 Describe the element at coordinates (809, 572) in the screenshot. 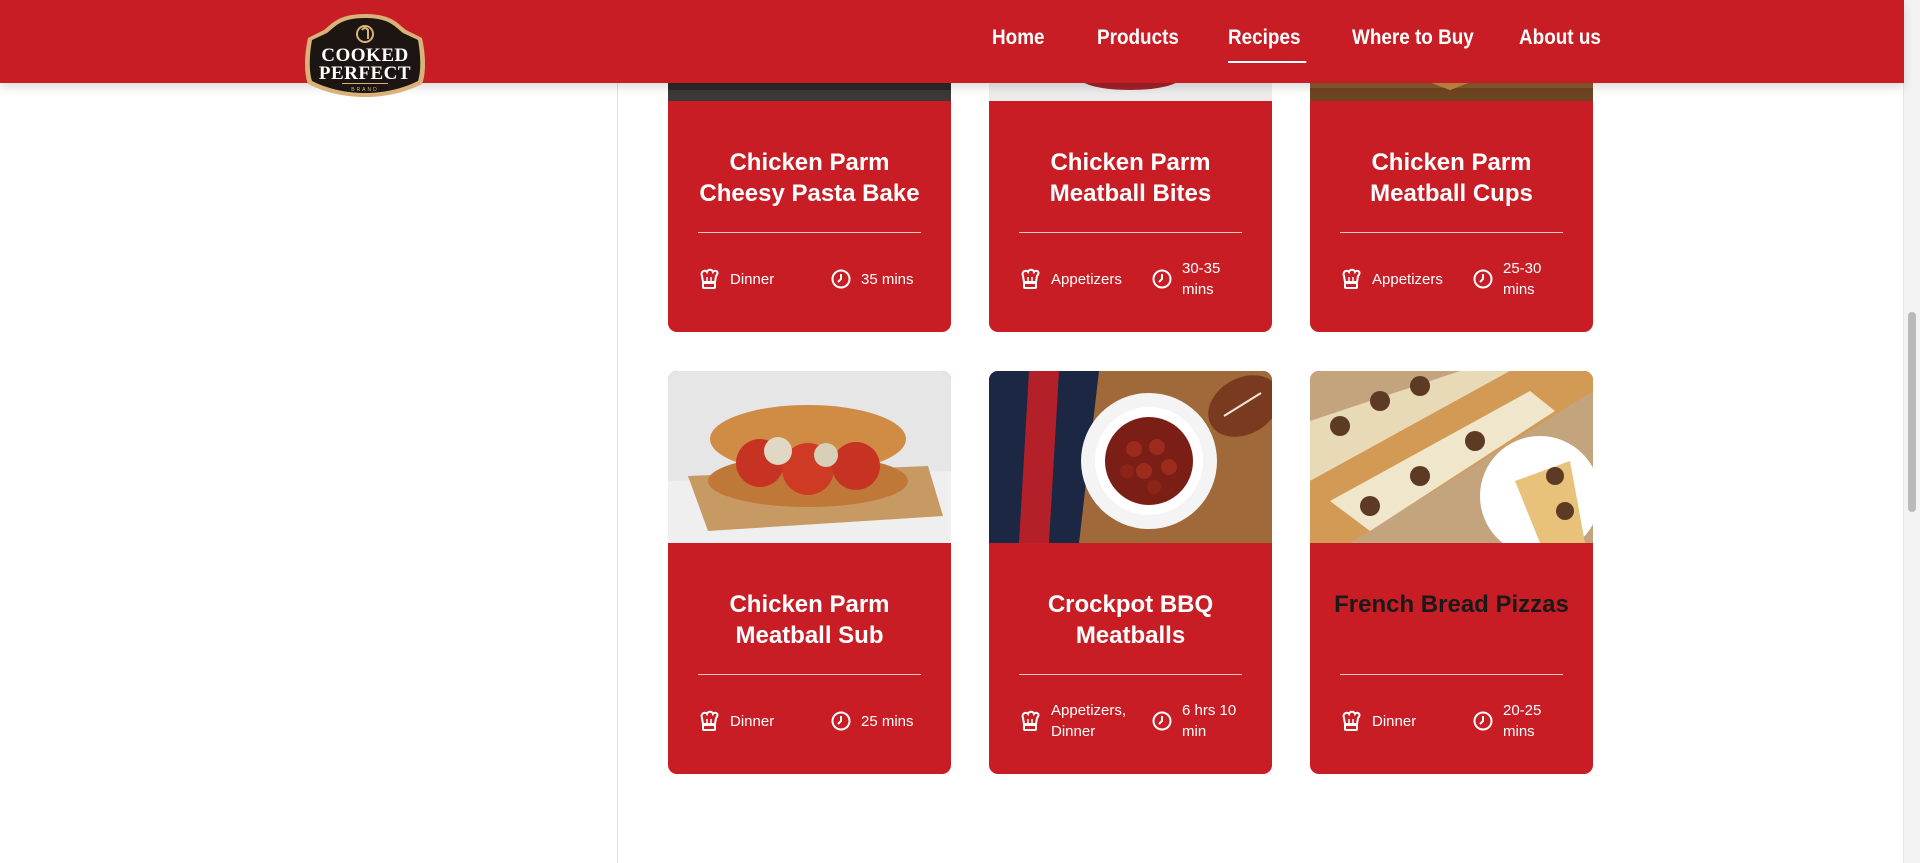

I see `recipe-card: Chicken Parm Meatball Sub Dinner 25 mins` at that location.